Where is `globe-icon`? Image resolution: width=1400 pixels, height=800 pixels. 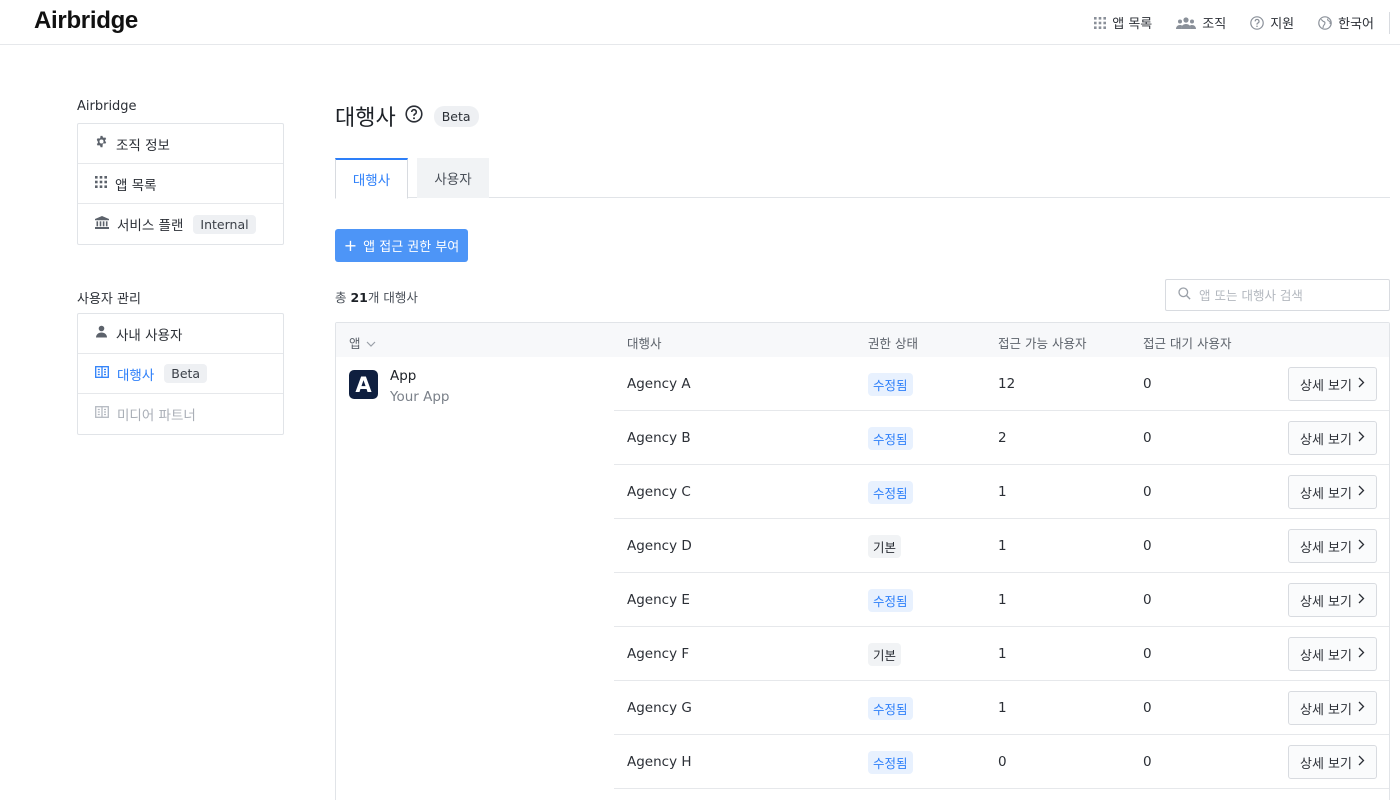 globe-icon is located at coordinates (1325, 22).